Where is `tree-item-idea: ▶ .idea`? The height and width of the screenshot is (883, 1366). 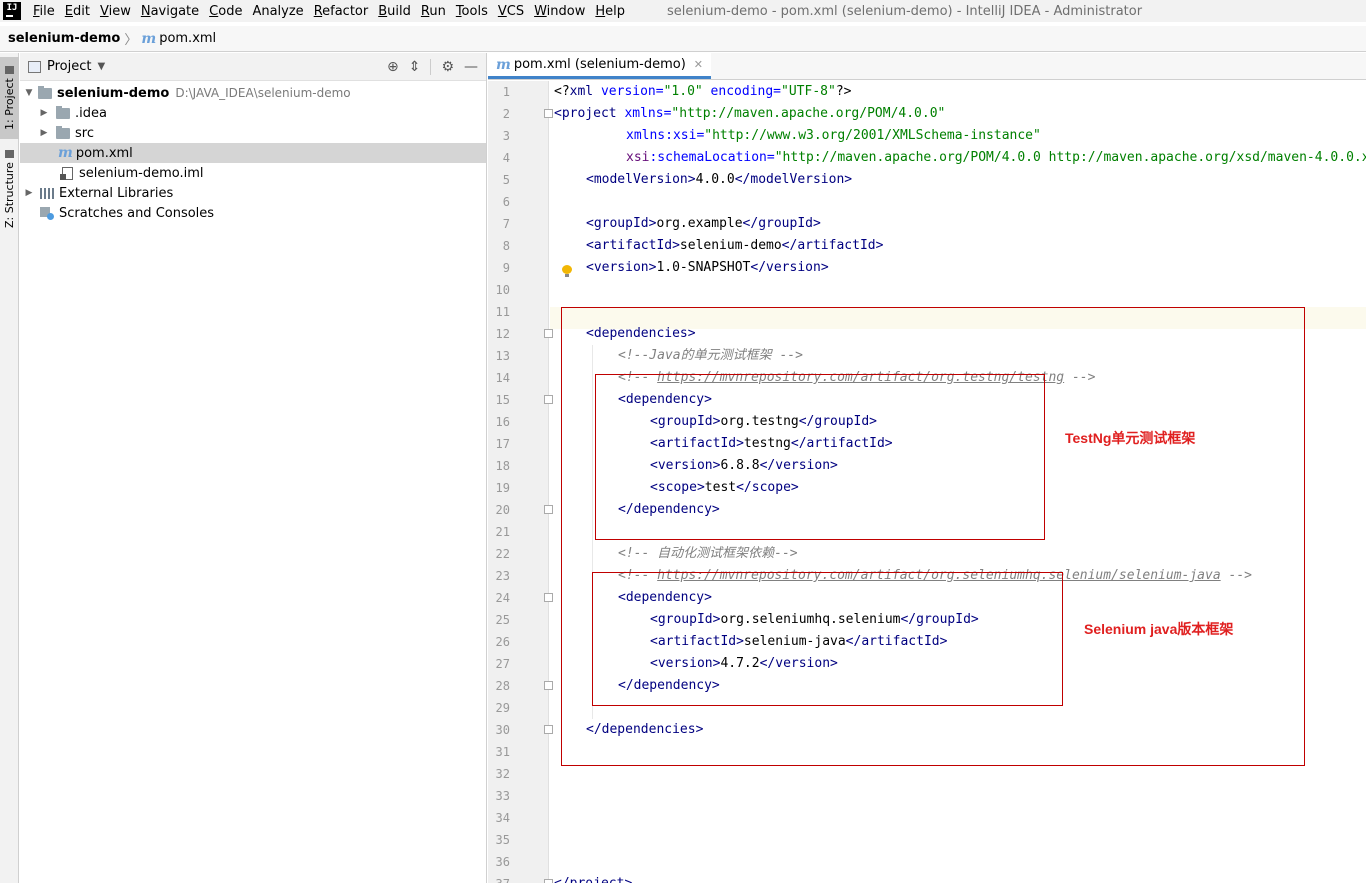 tree-item-idea: ▶ .idea is located at coordinates (253, 113).